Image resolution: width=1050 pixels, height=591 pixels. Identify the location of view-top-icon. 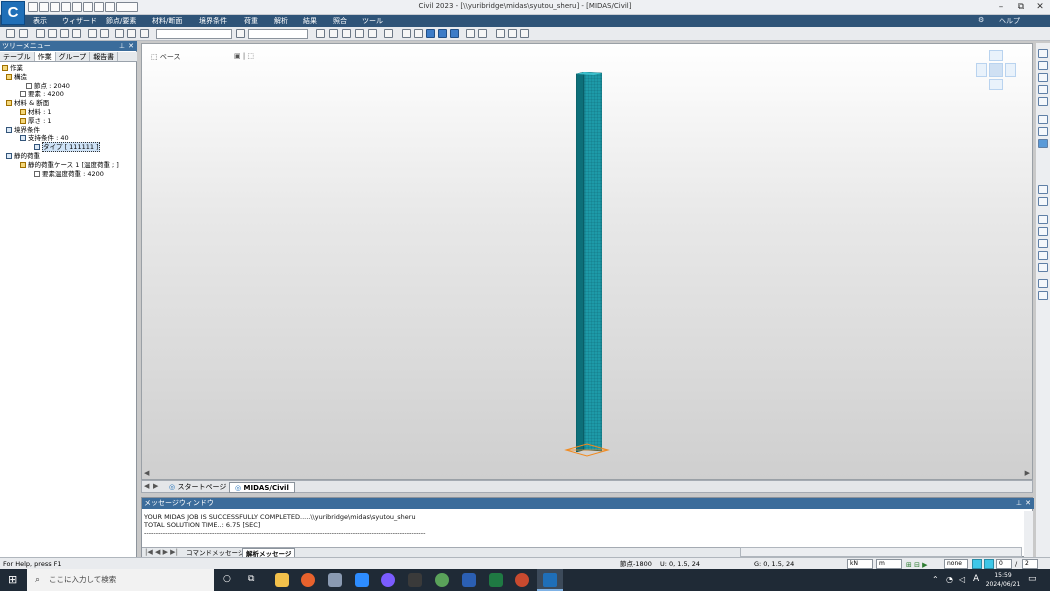
(442, 33).